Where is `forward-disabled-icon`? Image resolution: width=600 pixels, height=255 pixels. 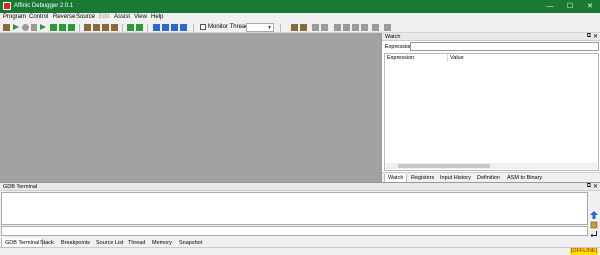 forward-disabled-icon is located at coordinates (364, 27).